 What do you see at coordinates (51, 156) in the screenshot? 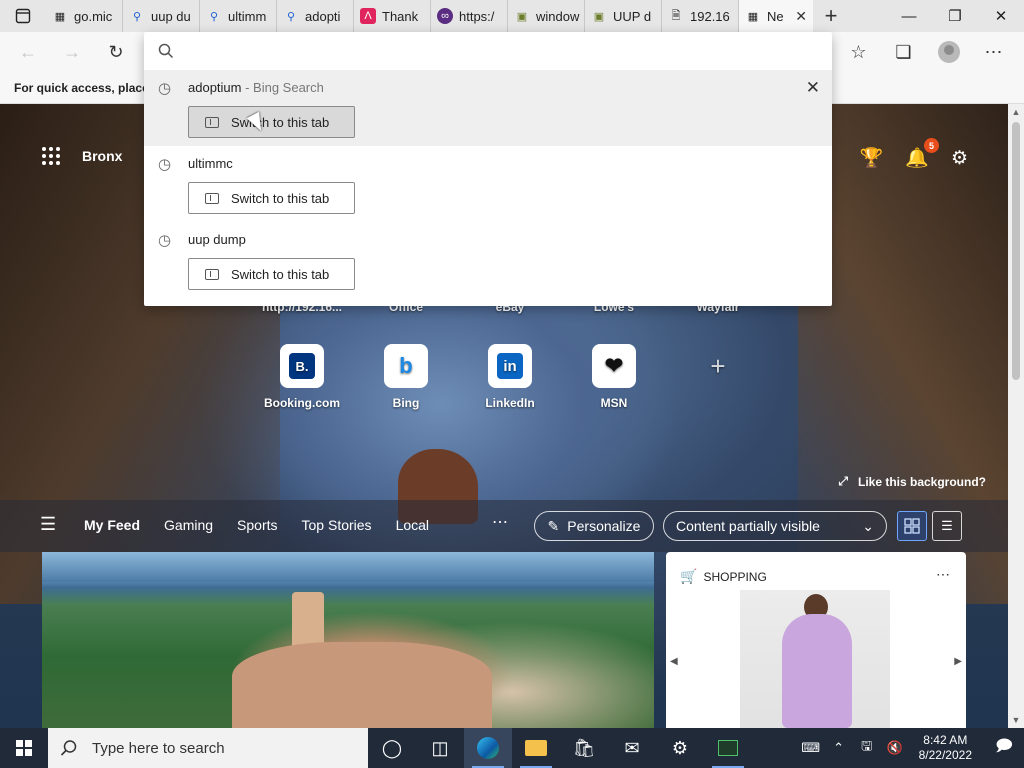
I see `app-launcher-icon` at bounding box center [51, 156].